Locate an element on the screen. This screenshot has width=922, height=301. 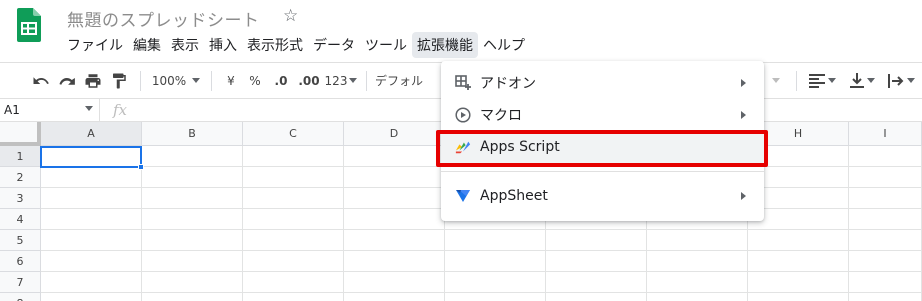
document-title: 無題のスプレッドシート is located at coordinates (163, 18).